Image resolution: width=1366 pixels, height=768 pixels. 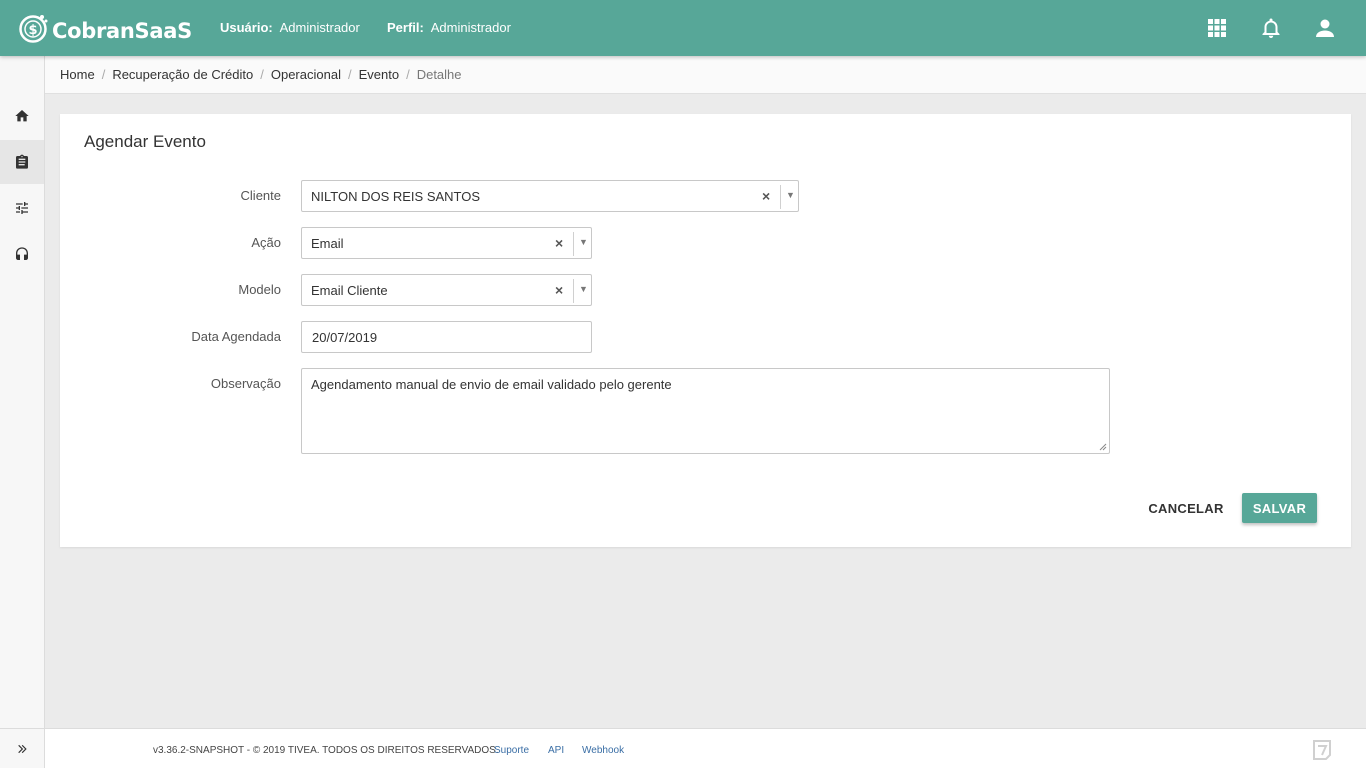 I want to click on modelo-clear-icon: ×, so click(x=559, y=290).